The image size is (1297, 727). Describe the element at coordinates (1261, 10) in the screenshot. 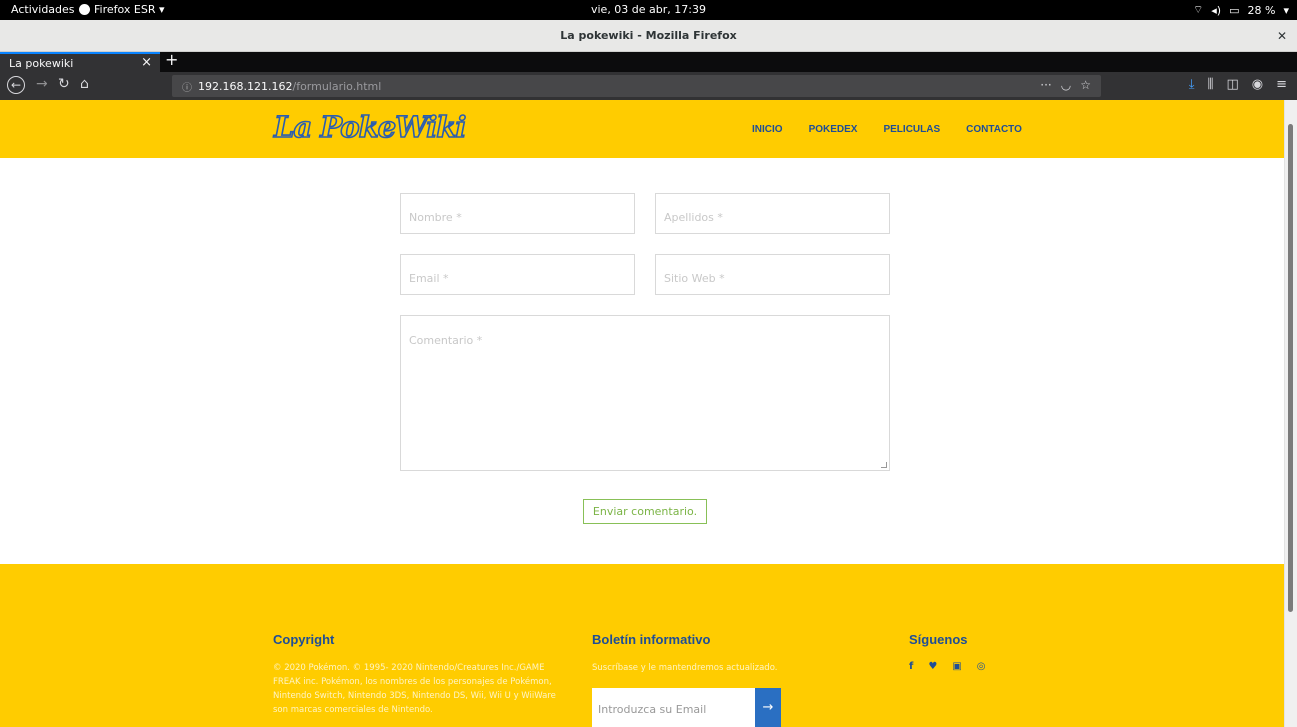

I see `battery-percent: 28 %` at that location.